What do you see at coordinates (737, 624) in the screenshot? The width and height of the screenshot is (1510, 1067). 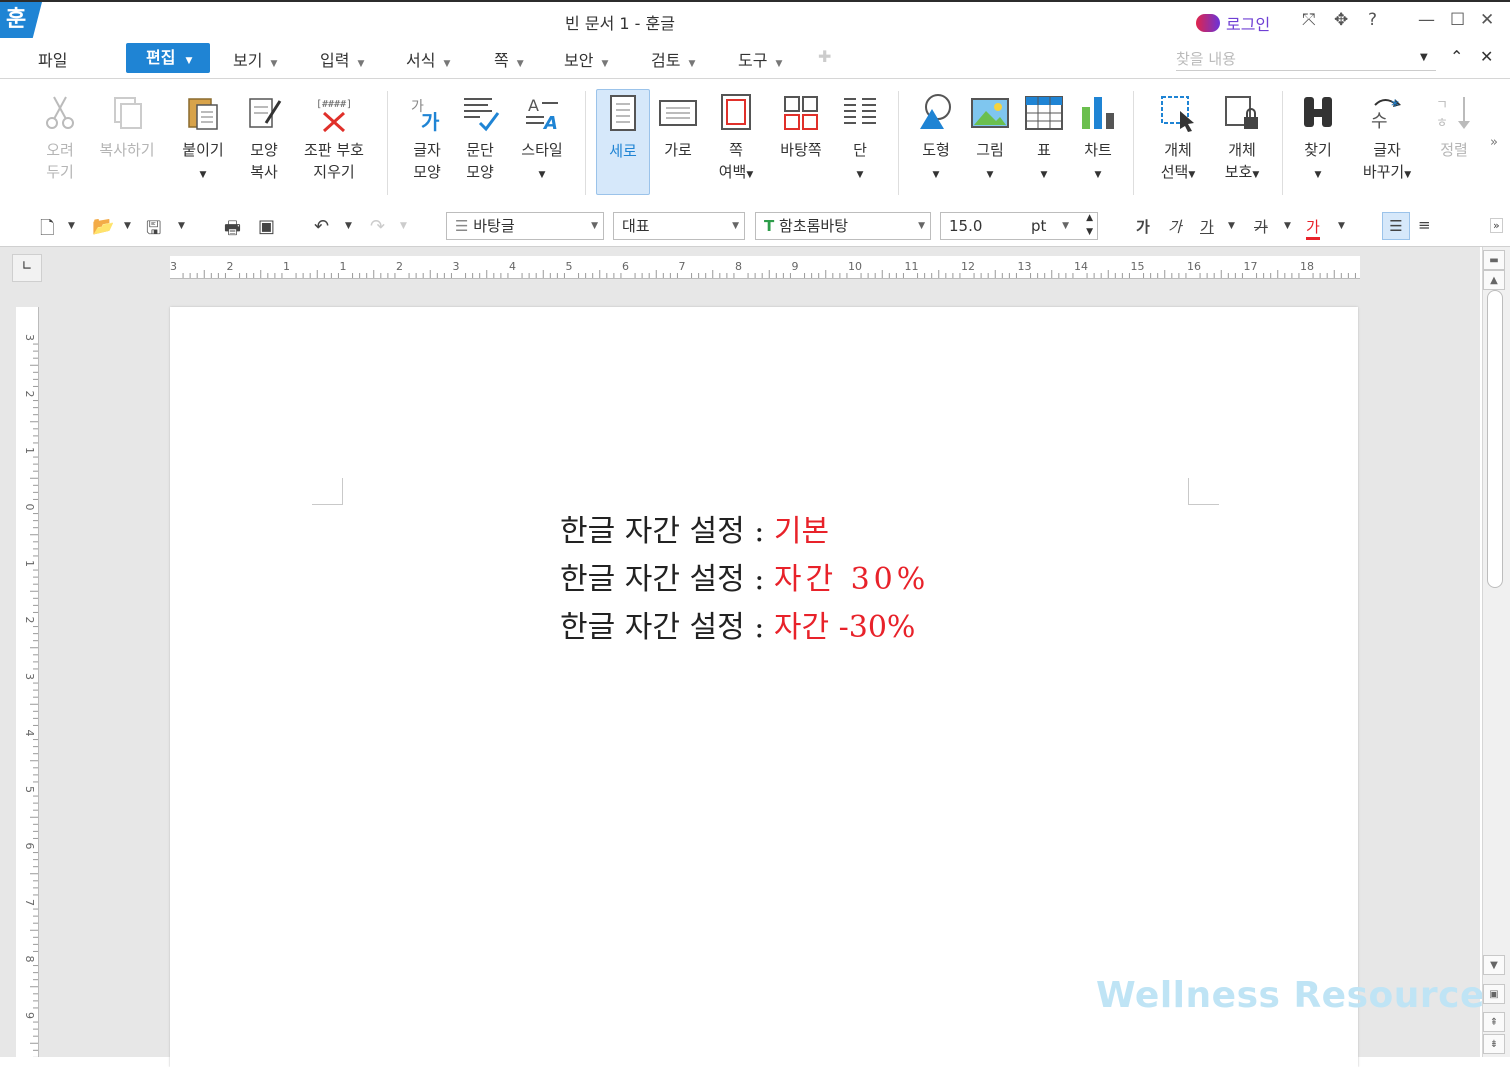 I see `document-line: 한글 자간 설정 : 자간 -30%` at bounding box center [737, 624].